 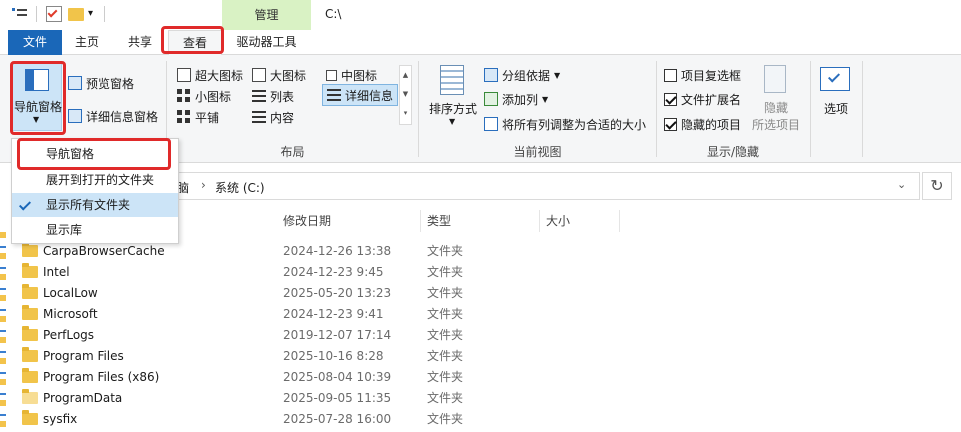 I want to click on file-date: 2024-12-23 9:45, so click(x=333, y=272).